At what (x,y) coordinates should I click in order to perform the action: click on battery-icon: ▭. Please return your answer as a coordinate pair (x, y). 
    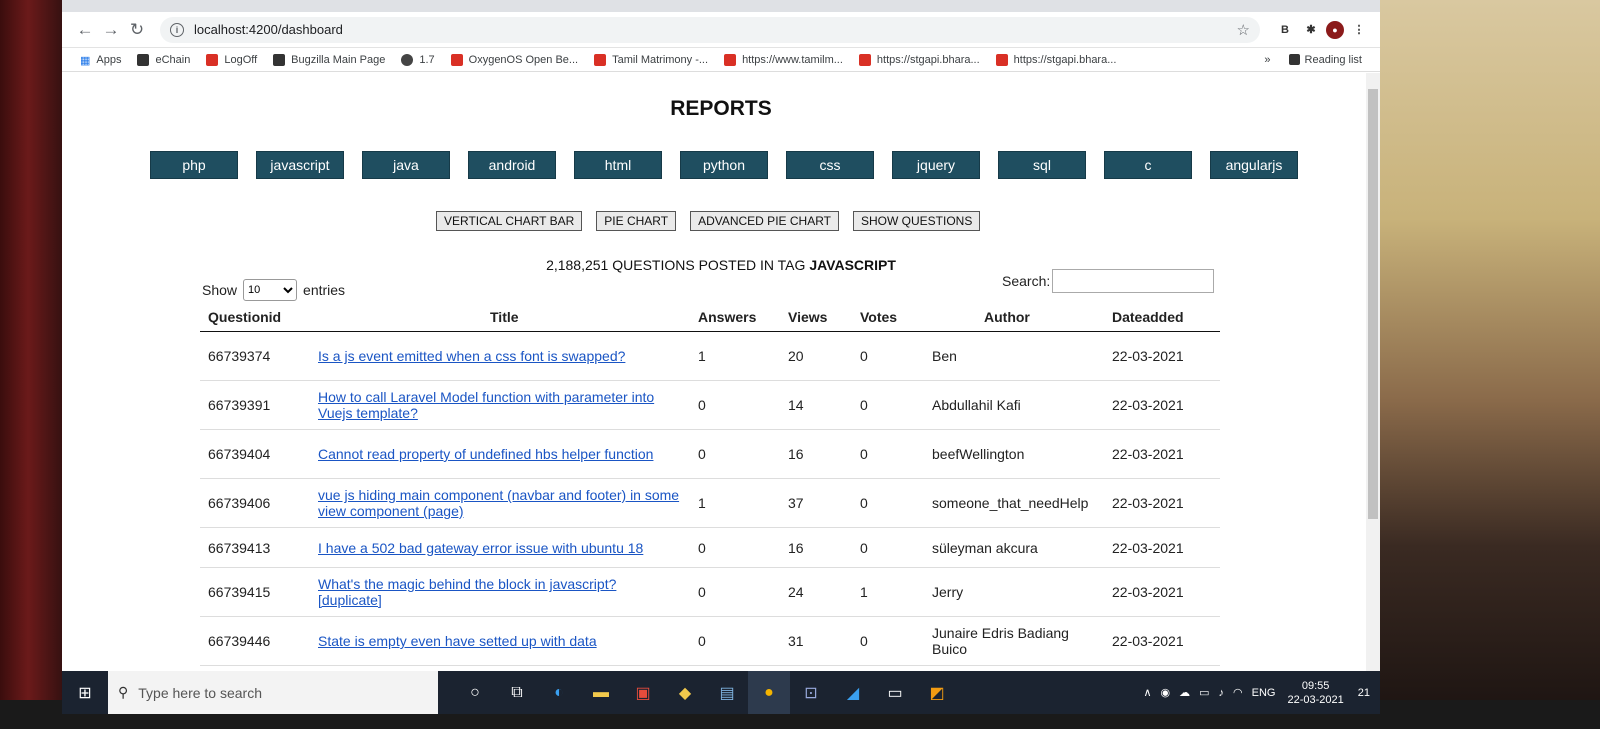
    Looking at the image, I should click on (1204, 692).